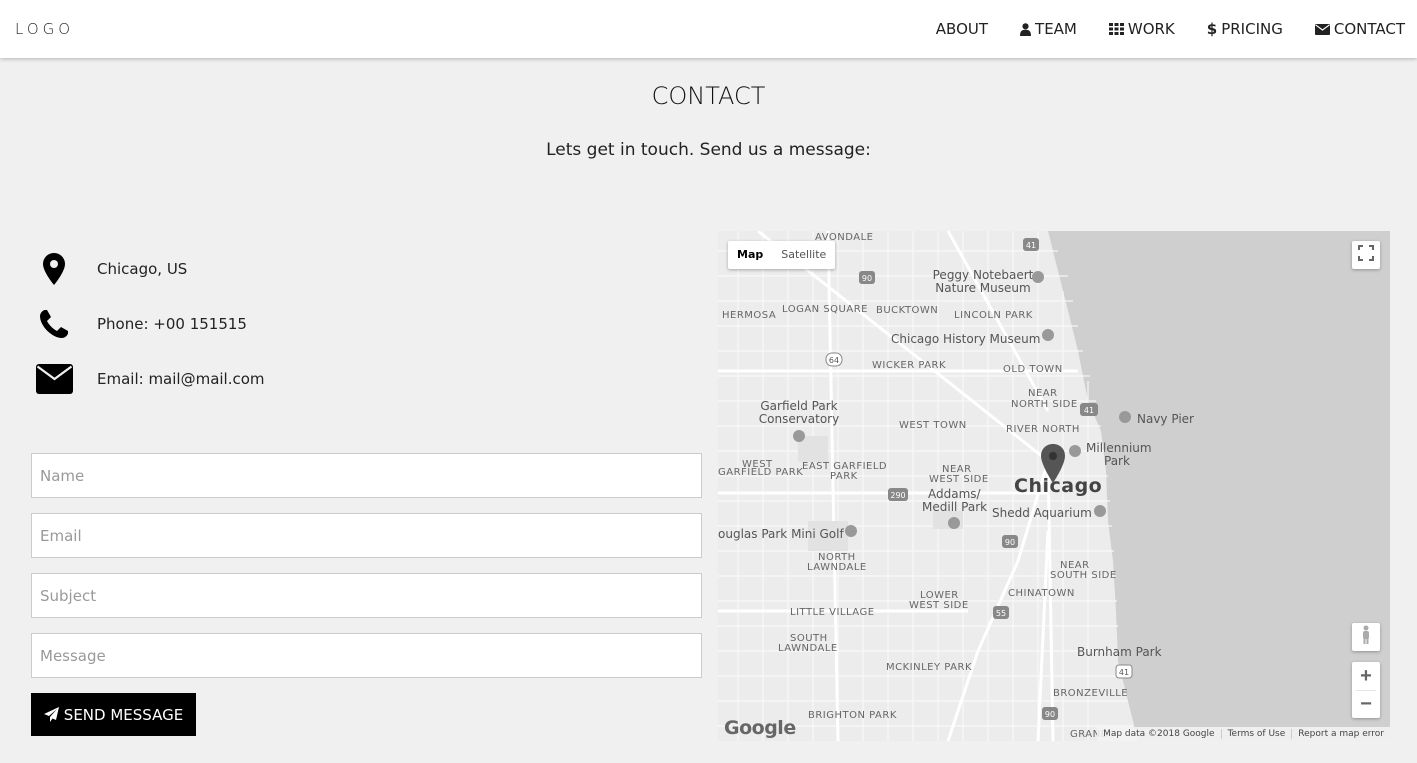 The height and width of the screenshot is (763, 1417). What do you see at coordinates (54, 324) in the screenshot?
I see `phone-icon` at bounding box center [54, 324].